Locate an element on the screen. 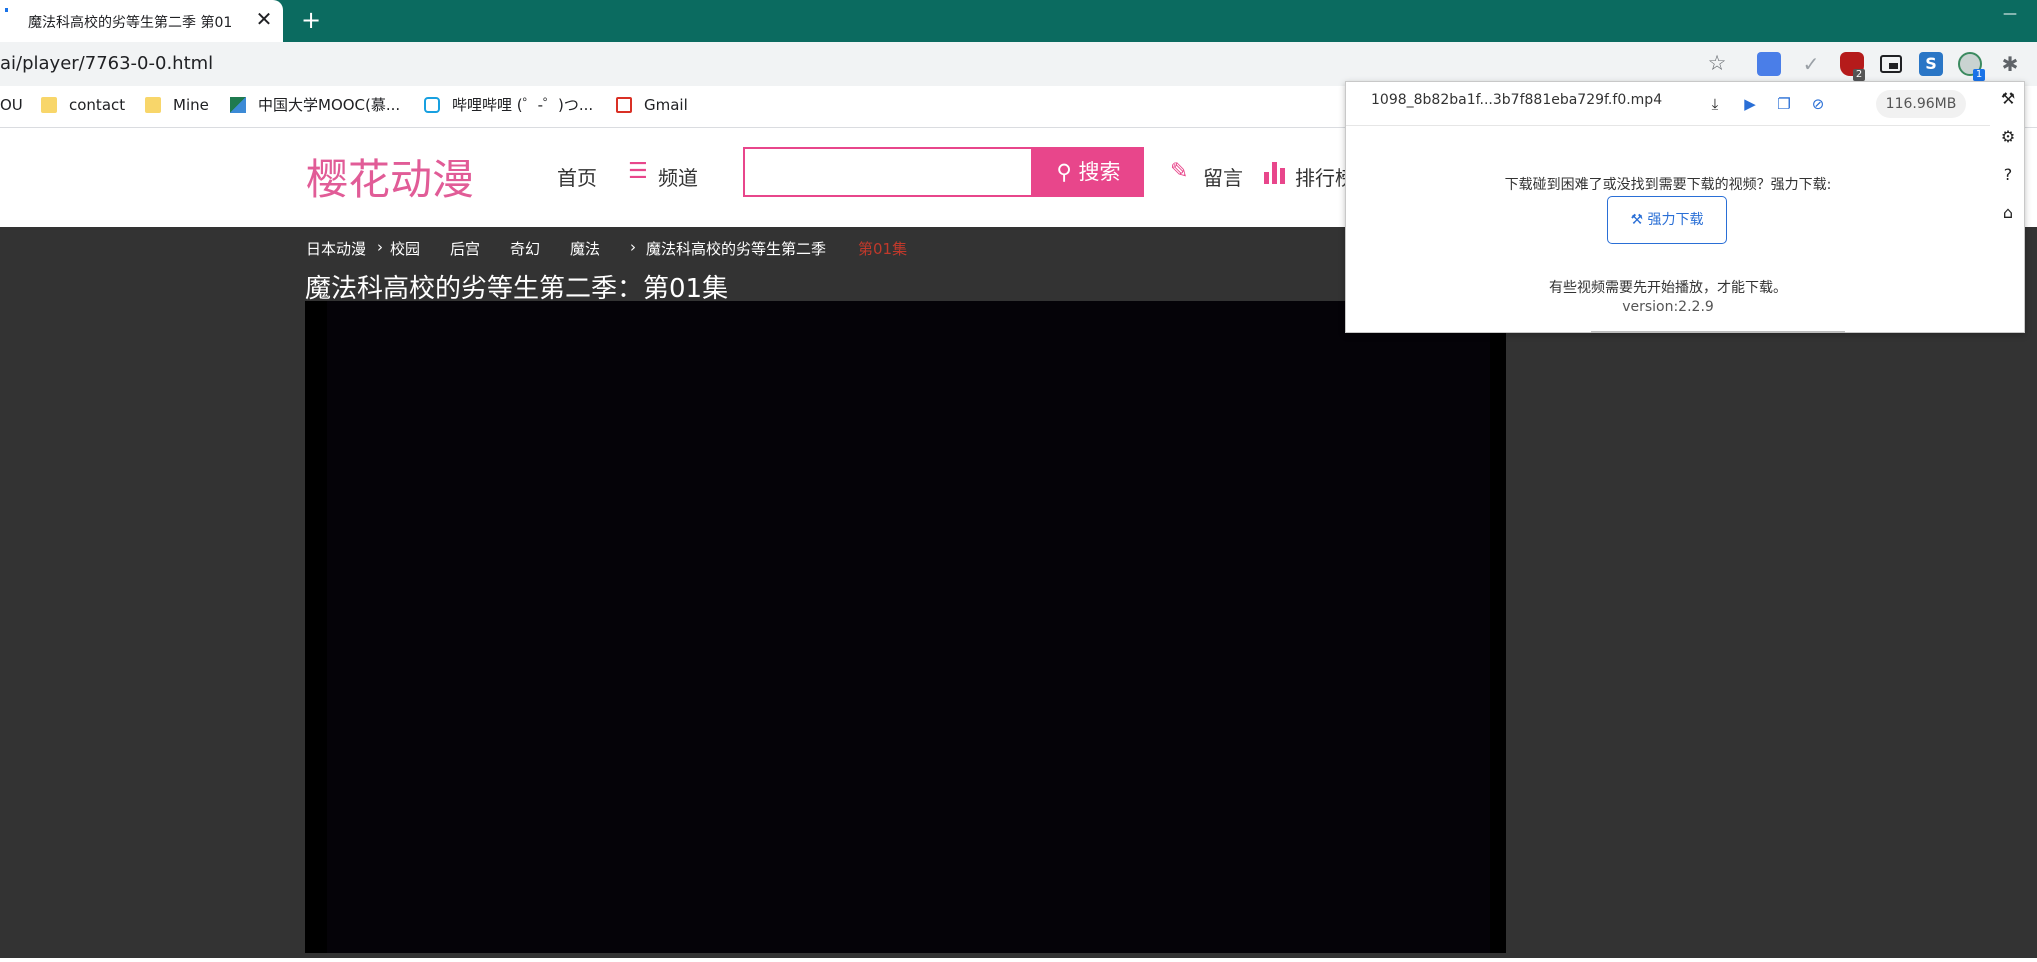 Image resolution: width=2037 pixels, height=962 pixels. force-download-label: 强力下载 is located at coordinates (1675, 220).